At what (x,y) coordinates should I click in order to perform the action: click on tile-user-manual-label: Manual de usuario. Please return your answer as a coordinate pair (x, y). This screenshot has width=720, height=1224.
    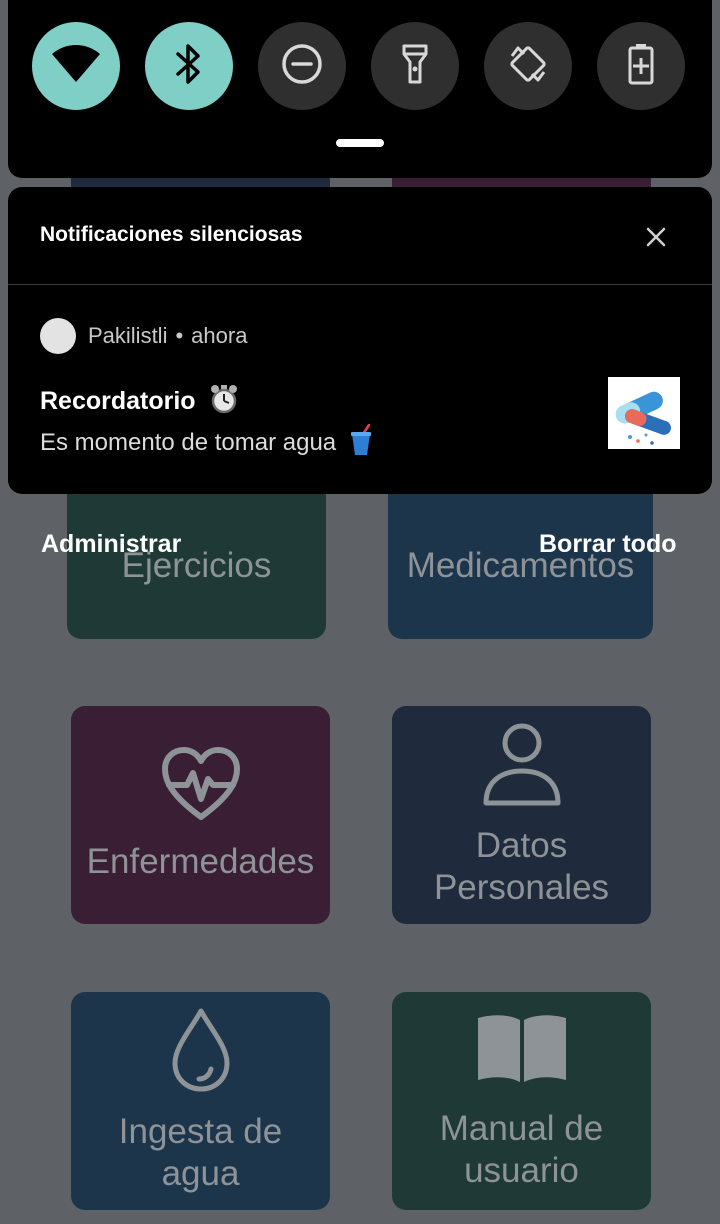
    Looking at the image, I should click on (521, 1149).